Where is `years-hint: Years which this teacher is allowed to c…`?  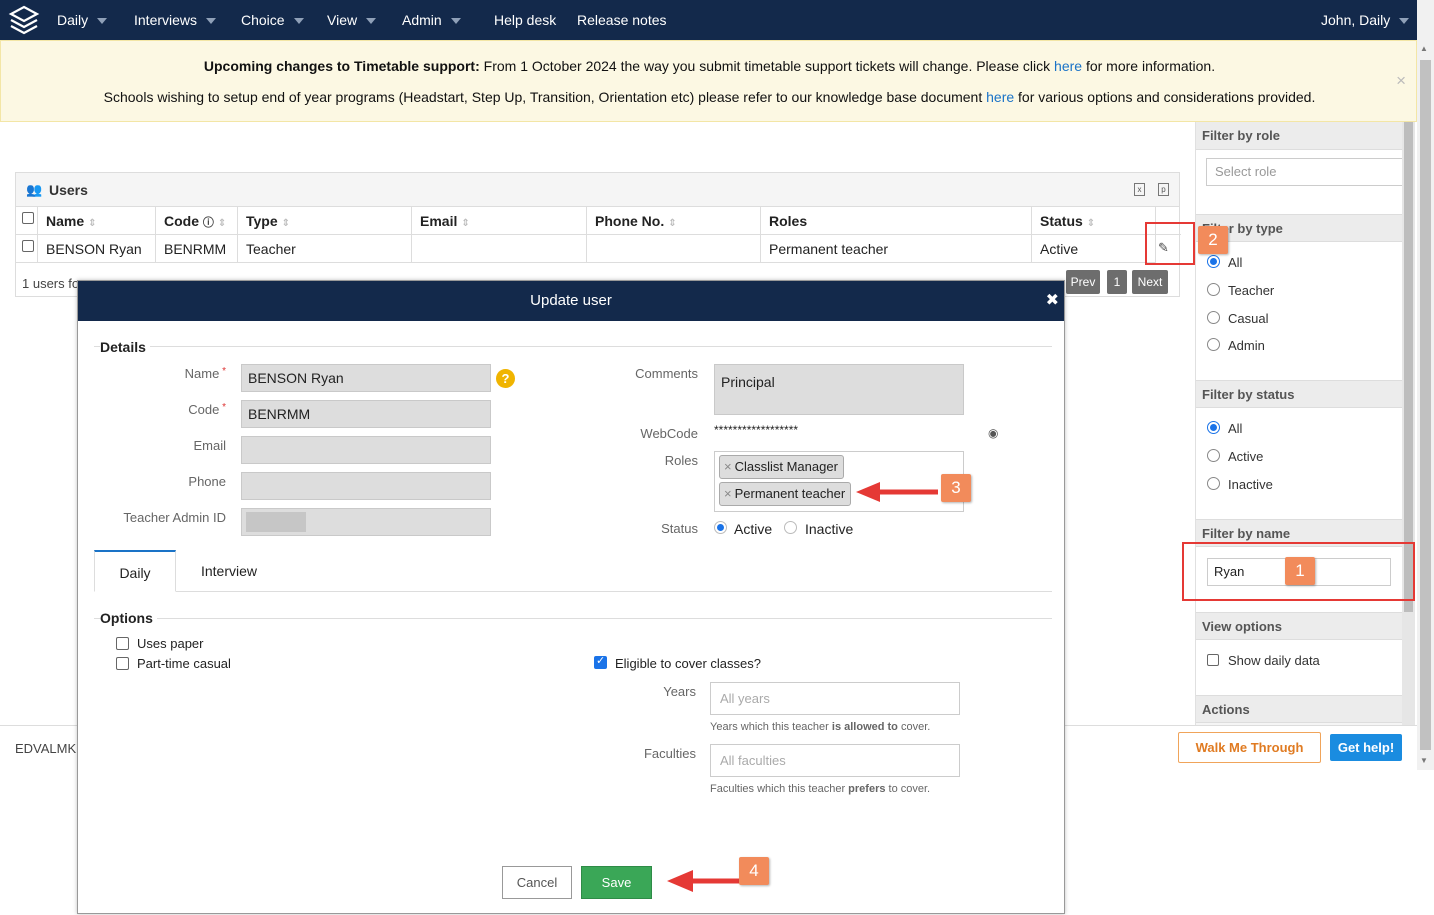 years-hint: Years which this teacher is allowed to c… is located at coordinates (820, 727).